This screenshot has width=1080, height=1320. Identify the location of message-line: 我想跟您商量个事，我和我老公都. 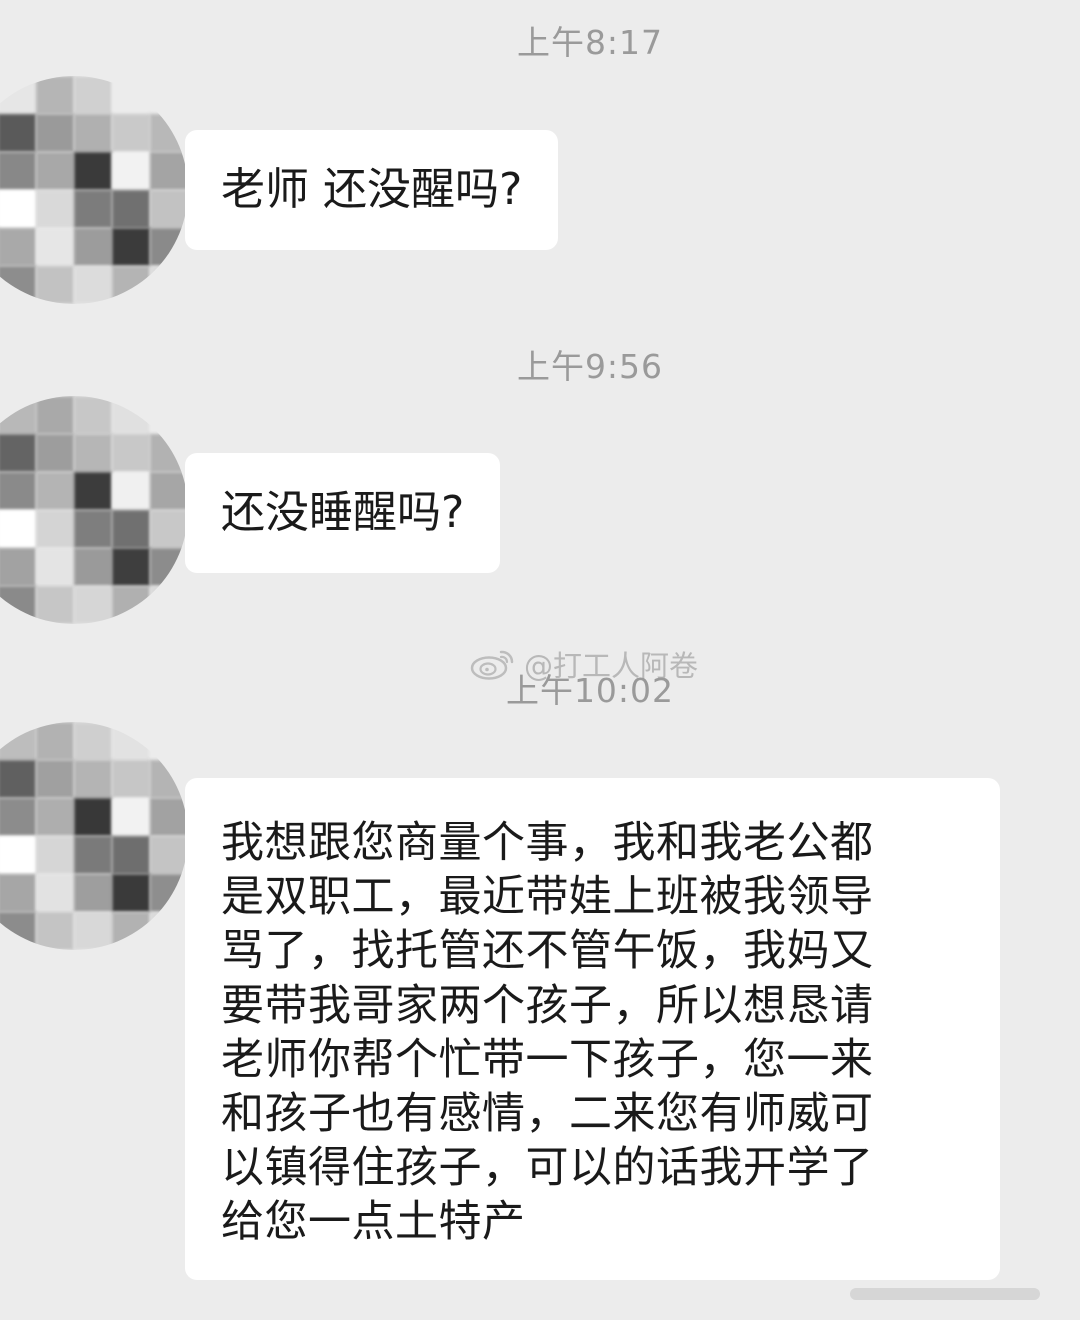
(547, 843).